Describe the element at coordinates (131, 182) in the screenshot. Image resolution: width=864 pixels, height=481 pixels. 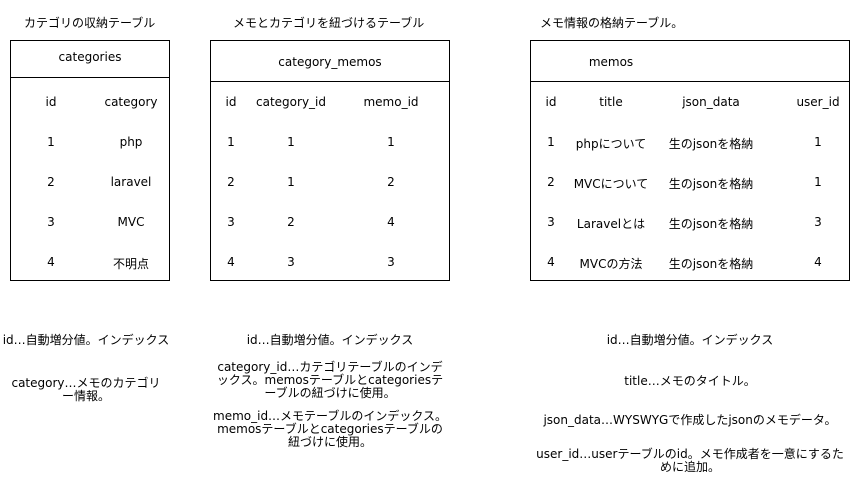
I see `table-cell: laravel` at that location.